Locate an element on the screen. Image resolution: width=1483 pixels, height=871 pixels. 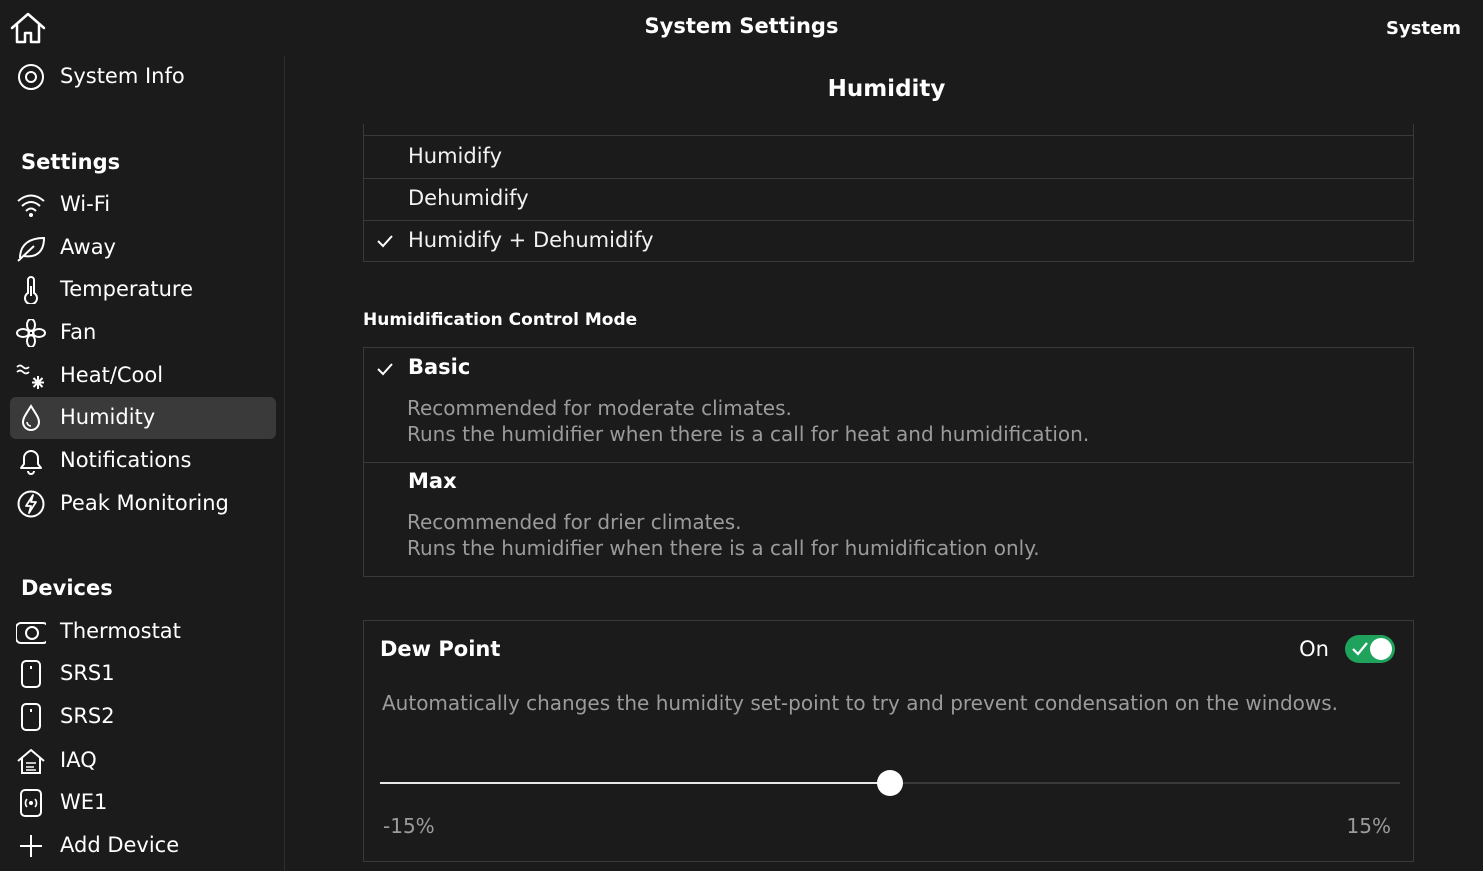
mode-description-line1: Recommended for drier climates. is located at coordinates (574, 522).